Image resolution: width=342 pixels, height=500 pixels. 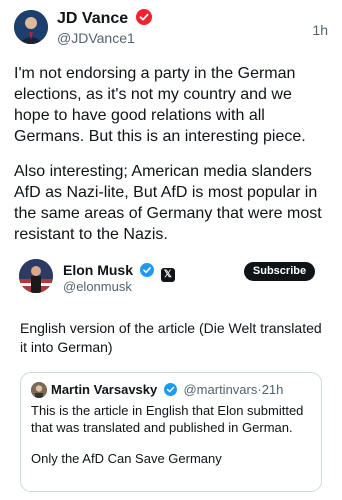 I want to click on nested-author-avatar, so click(x=39, y=390).